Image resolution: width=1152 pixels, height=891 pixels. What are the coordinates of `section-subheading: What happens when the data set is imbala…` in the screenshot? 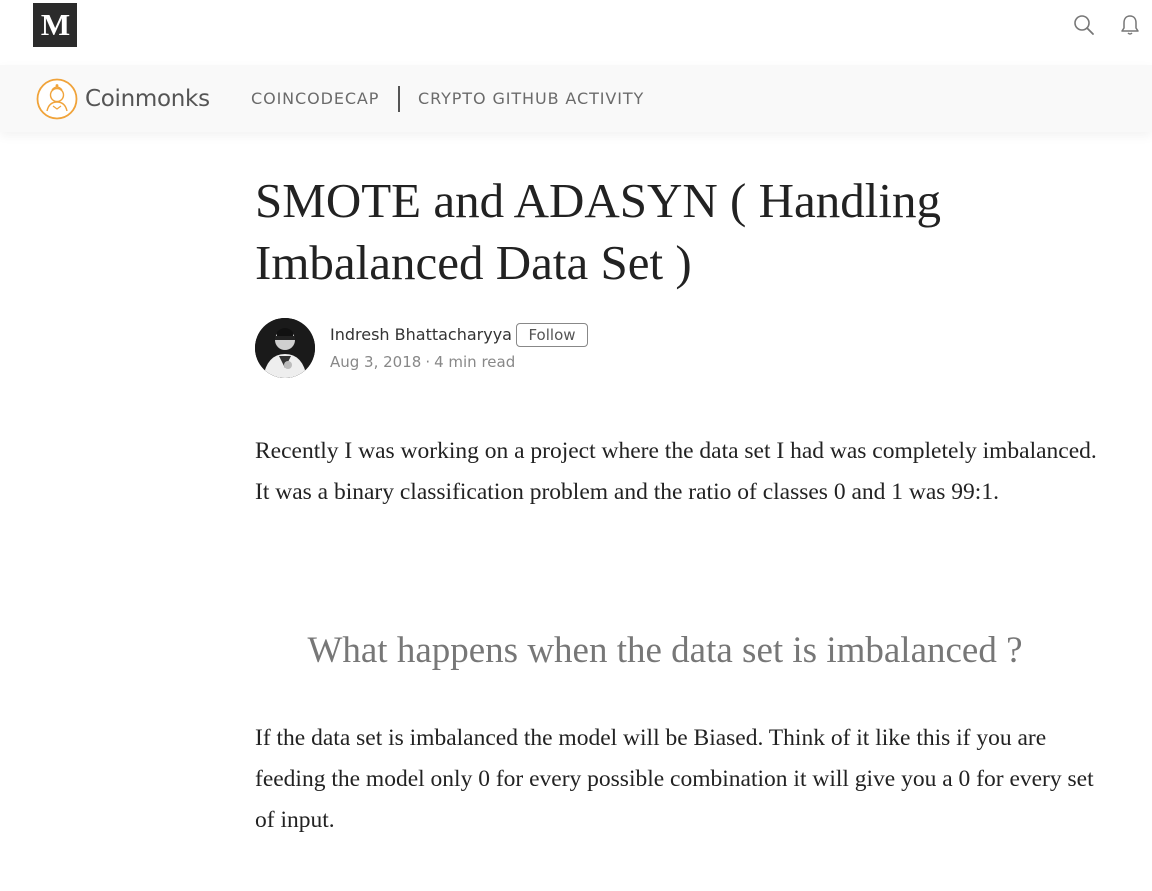 It's located at (665, 650).